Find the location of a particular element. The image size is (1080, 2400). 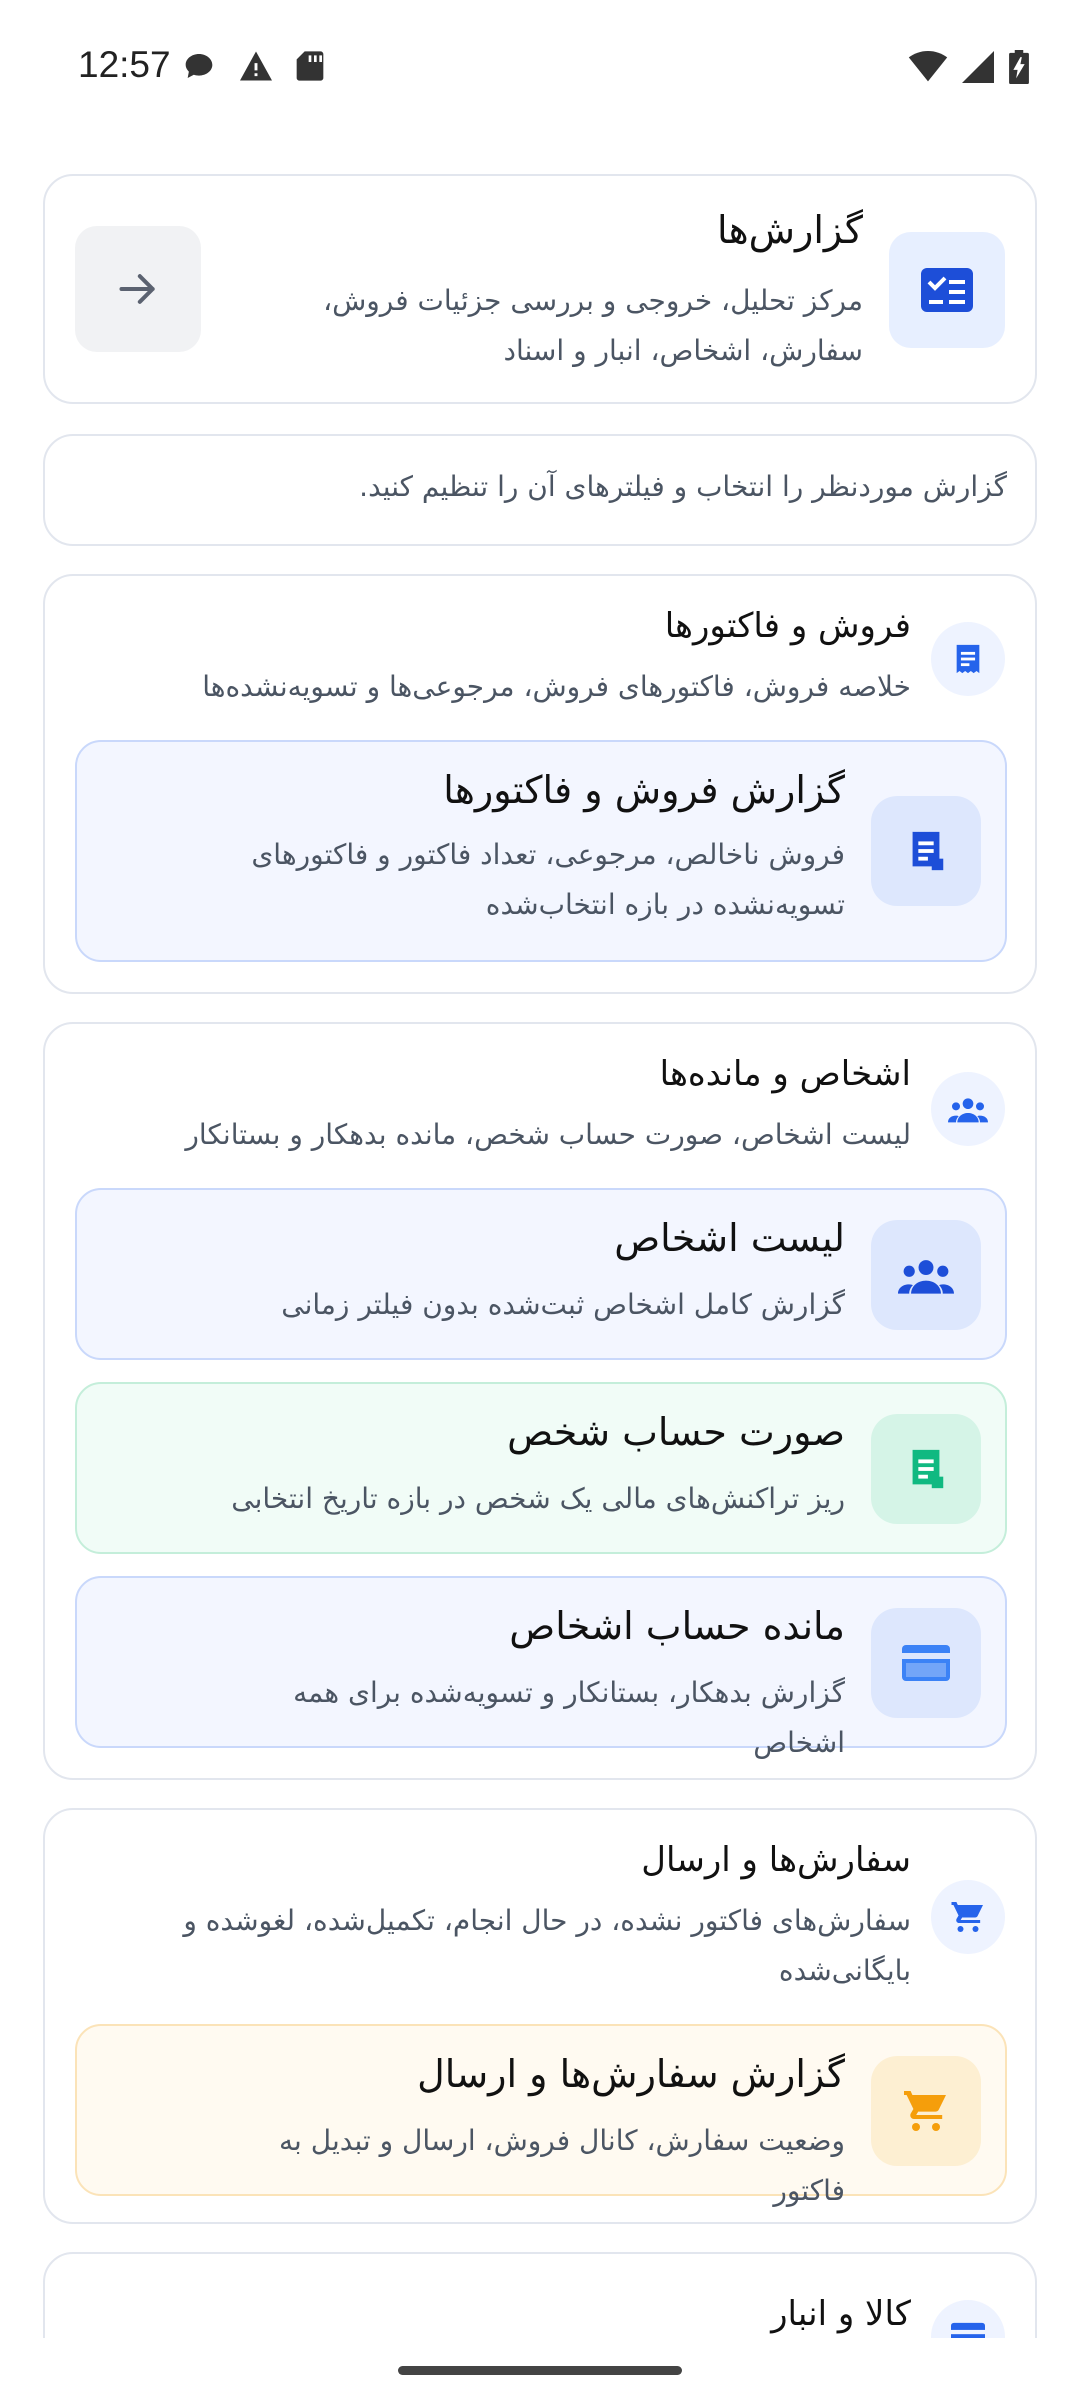

wifi-icon is located at coordinates (928, 69).